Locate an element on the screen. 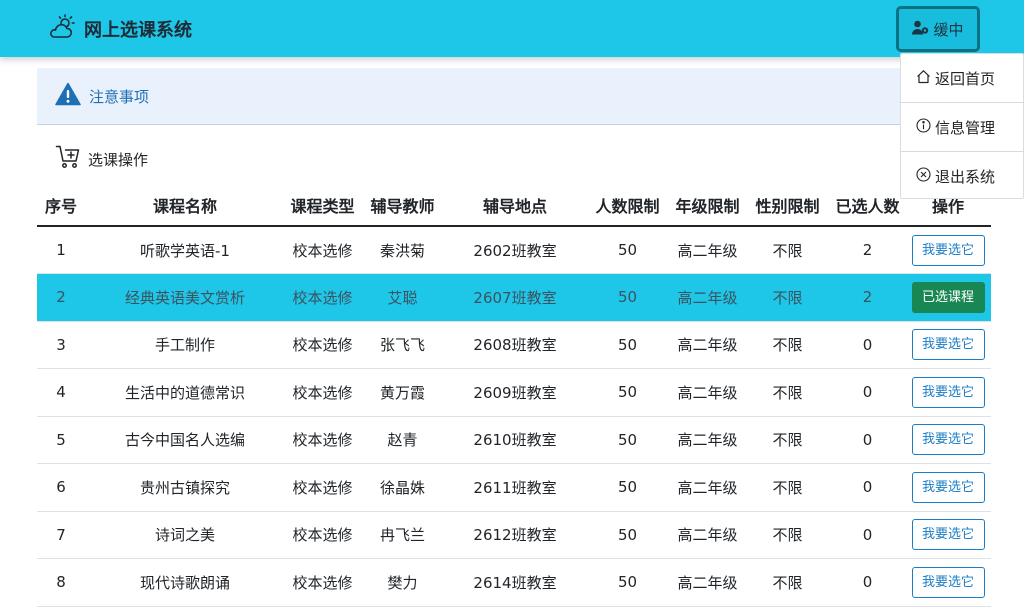 Image resolution: width=1024 pixels, height=607 pixels. warning-icon is located at coordinates (72, 96).